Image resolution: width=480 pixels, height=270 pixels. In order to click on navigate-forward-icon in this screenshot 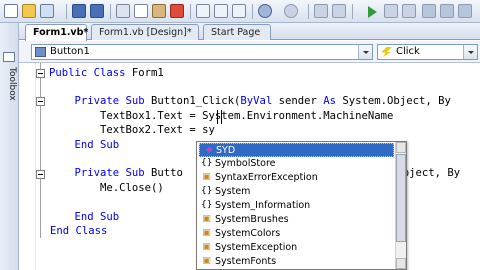, I will do `click(339, 11)`.